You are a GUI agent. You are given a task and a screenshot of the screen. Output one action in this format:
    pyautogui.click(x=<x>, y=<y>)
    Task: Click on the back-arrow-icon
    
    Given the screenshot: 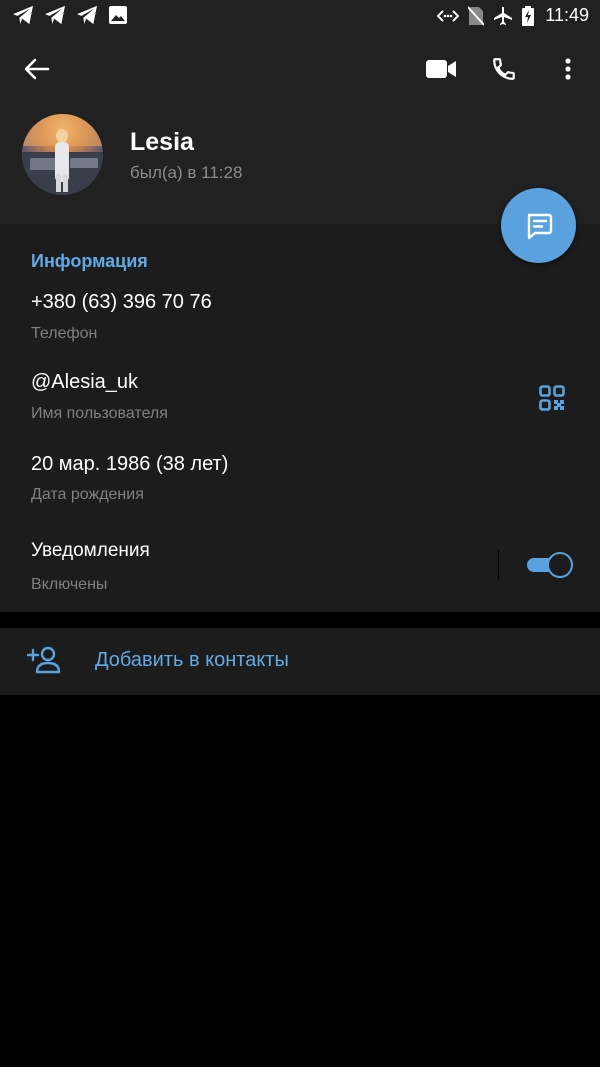 What is the action you would take?
    pyautogui.click(x=37, y=69)
    